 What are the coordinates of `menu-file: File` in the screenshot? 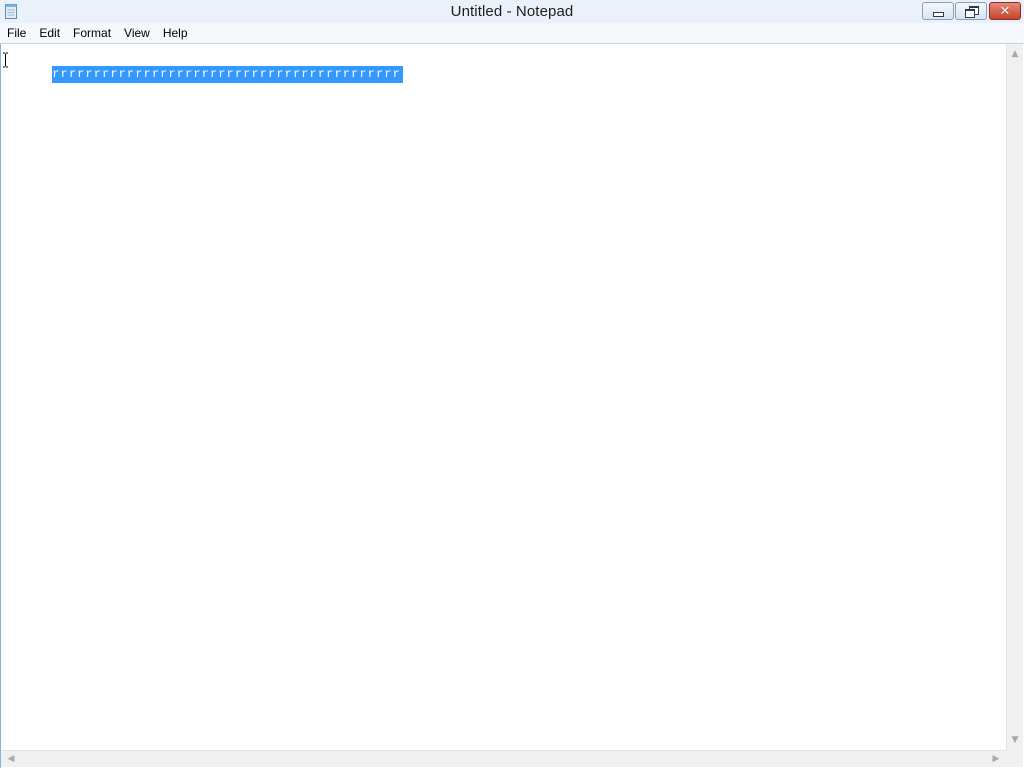 It's located at (16, 33).